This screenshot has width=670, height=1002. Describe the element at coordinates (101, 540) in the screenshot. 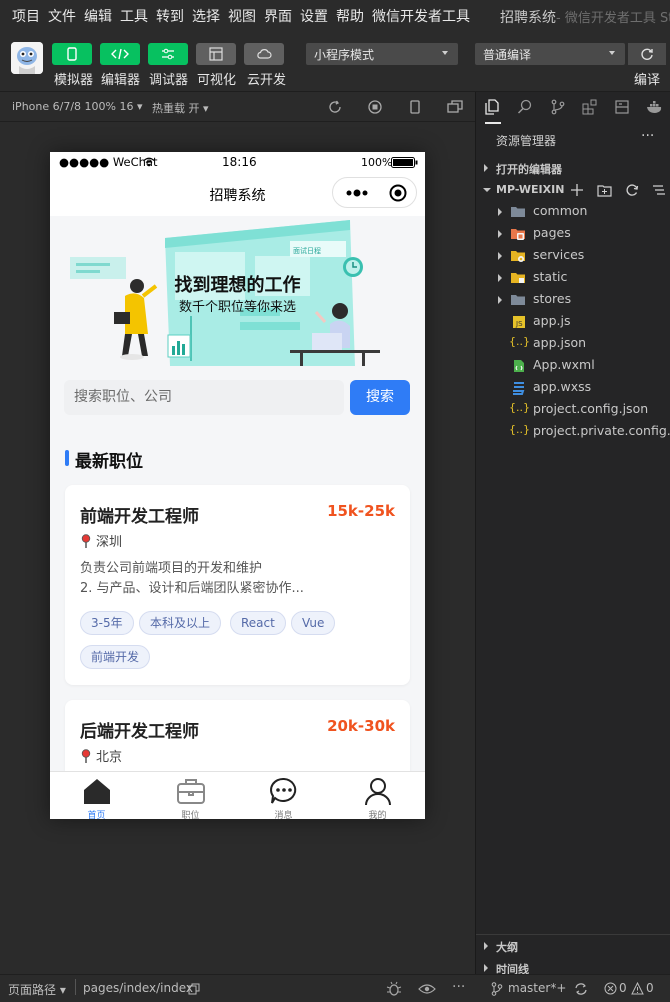

I see `job-location: 深圳` at that location.